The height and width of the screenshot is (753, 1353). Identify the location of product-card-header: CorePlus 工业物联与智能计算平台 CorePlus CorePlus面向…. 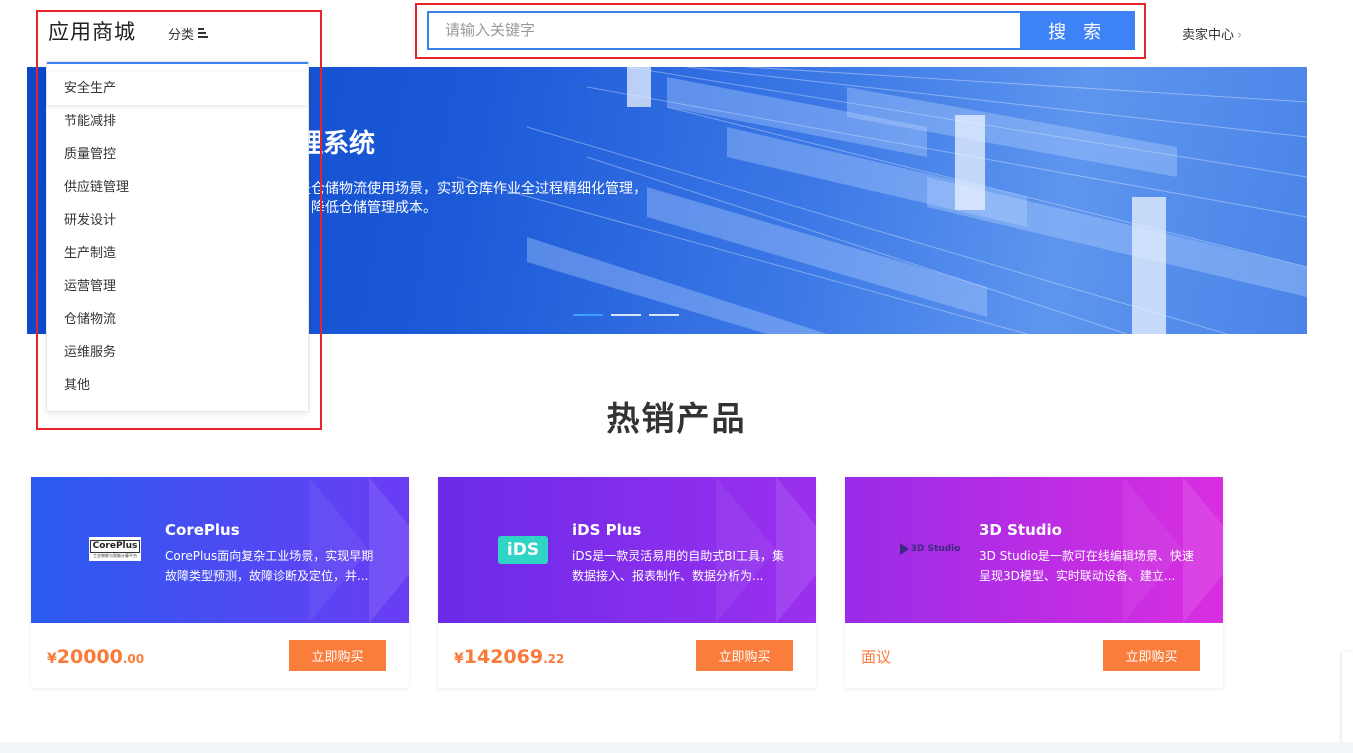
(220, 550).